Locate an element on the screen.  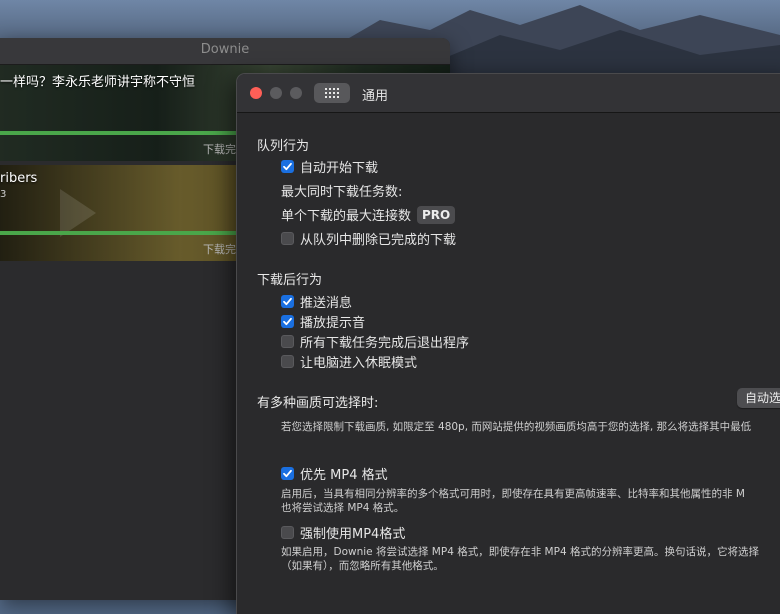
max-connections-row: 单个下载的最大连接数 PRO is located at coordinates (368, 214).